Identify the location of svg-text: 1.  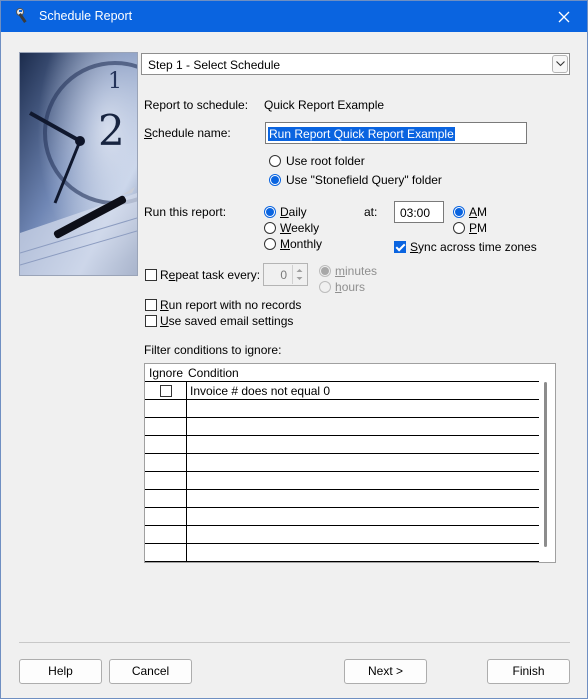
(115, 81).